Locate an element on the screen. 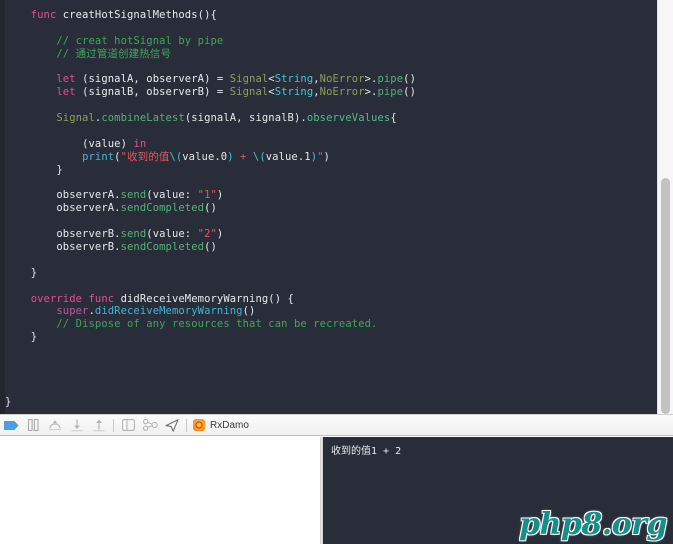 This screenshot has height=544, width=673. debug-process-indicator: RxDamo is located at coordinates (221, 425).